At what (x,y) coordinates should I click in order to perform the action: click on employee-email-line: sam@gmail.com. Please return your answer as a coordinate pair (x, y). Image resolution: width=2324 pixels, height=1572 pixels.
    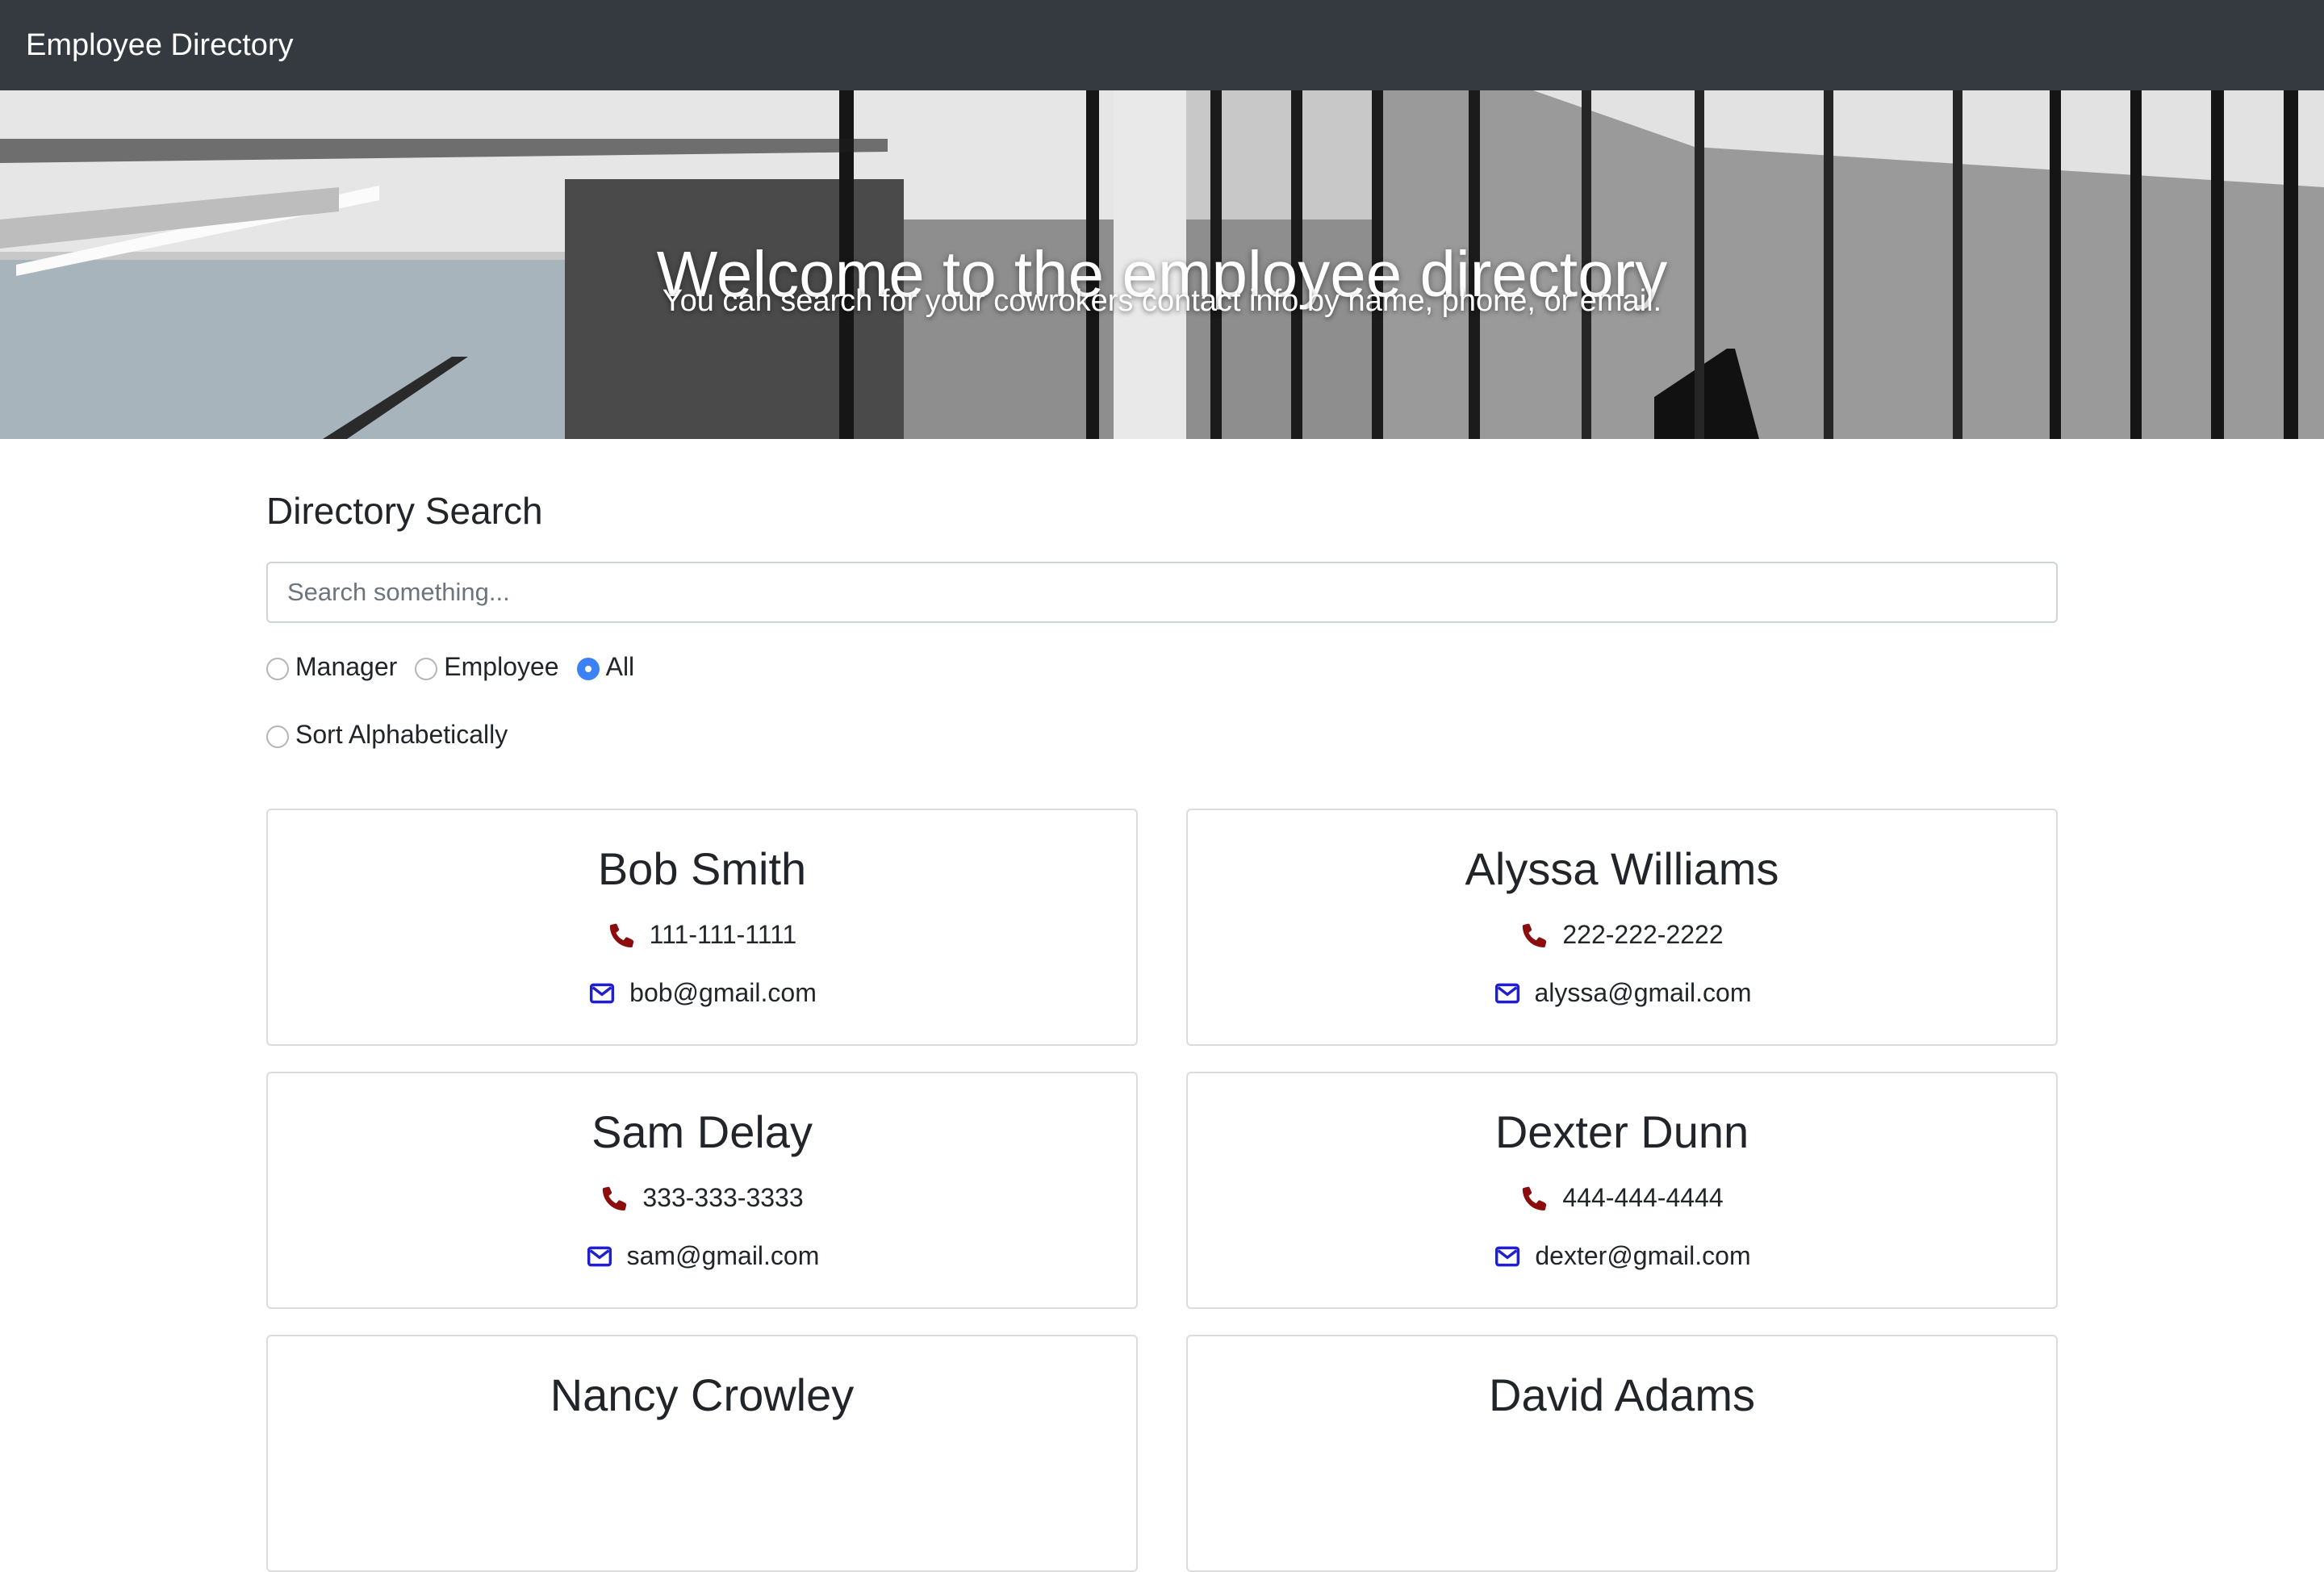
    Looking at the image, I should click on (702, 1256).